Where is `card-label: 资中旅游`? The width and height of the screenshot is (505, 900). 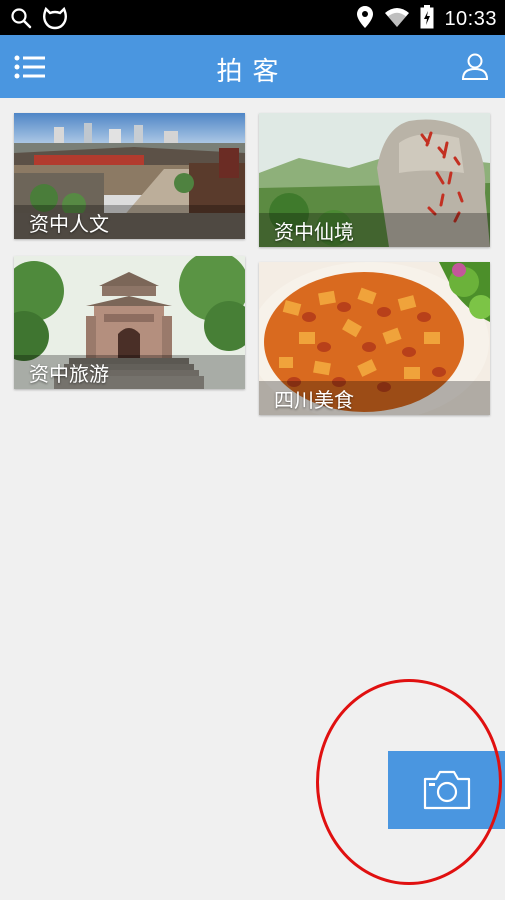 card-label: 资中旅游 is located at coordinates (69, 374).